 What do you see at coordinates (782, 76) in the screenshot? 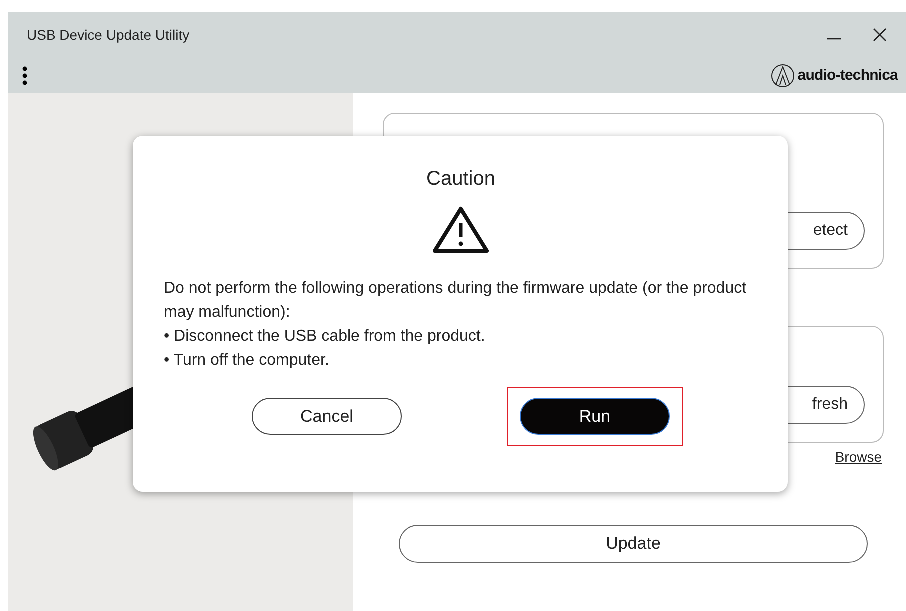
I see `logo-icon` at bounding box center [782, 76].